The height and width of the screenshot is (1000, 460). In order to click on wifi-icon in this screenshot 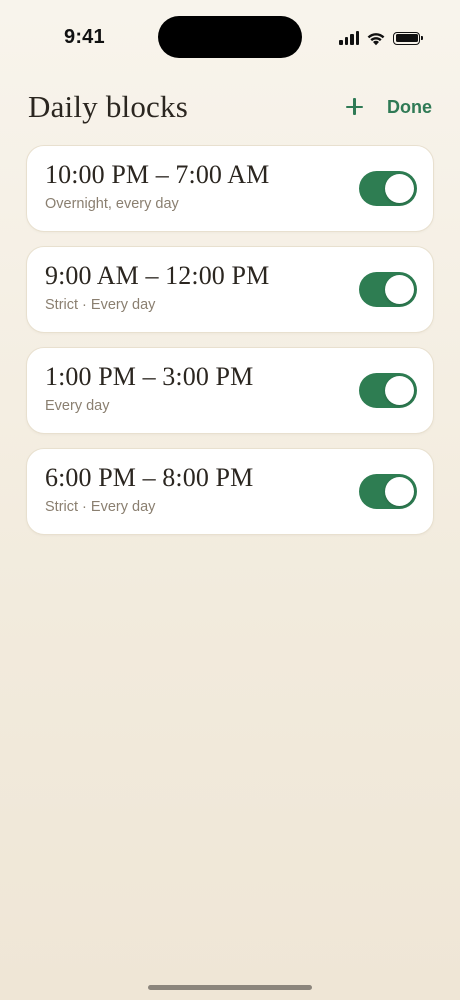, I will do `click(376, 38)`.